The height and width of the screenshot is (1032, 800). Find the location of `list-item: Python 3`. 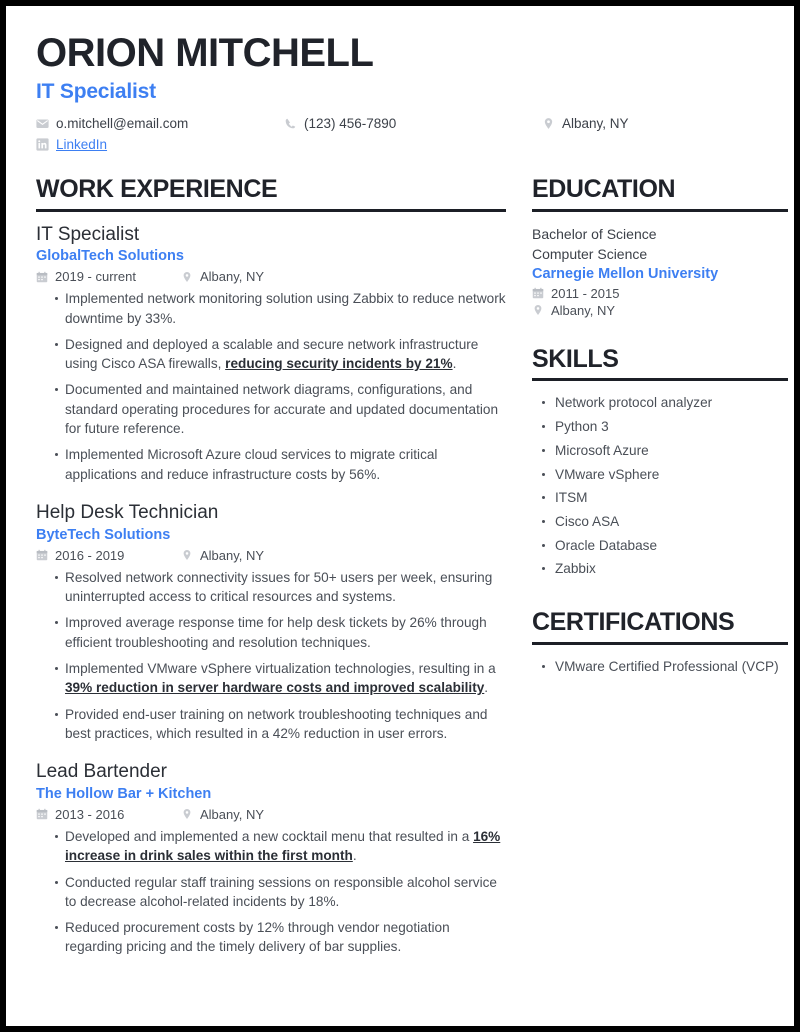

list-item: Python 3 is located at coordinates (664, 427).